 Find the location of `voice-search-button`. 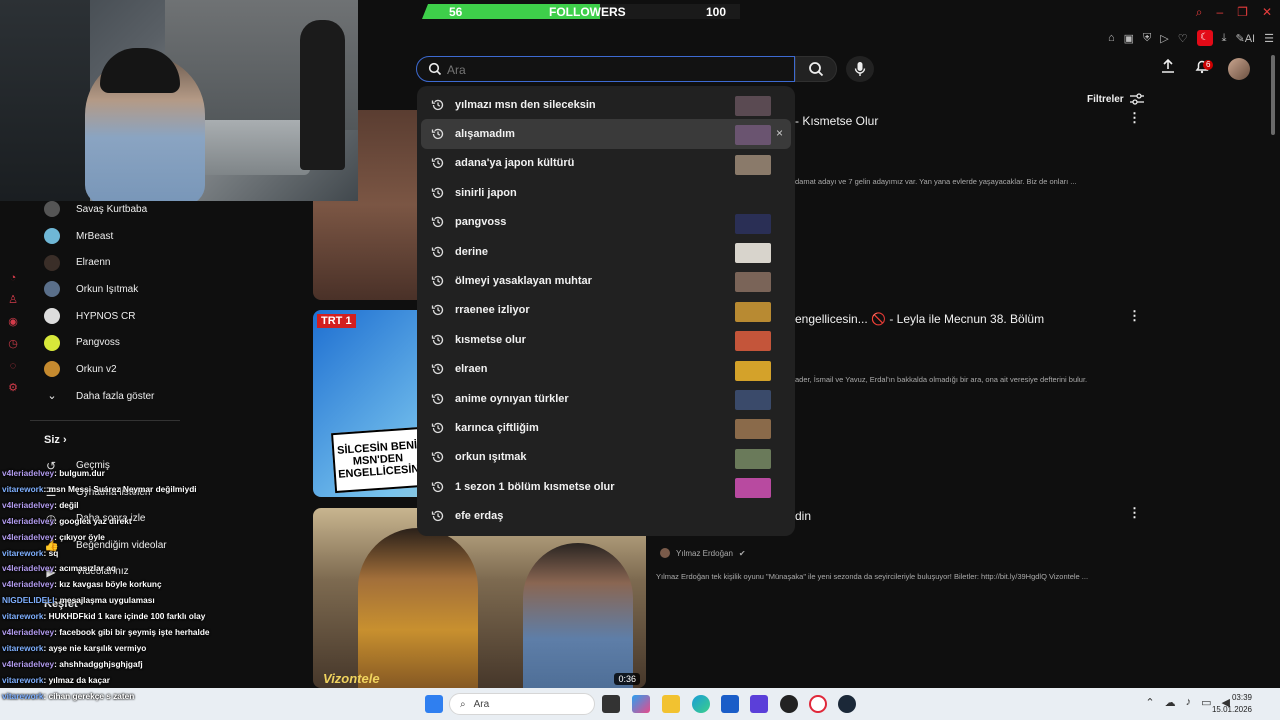

voice-search-button is located at coordinates (860, 69).